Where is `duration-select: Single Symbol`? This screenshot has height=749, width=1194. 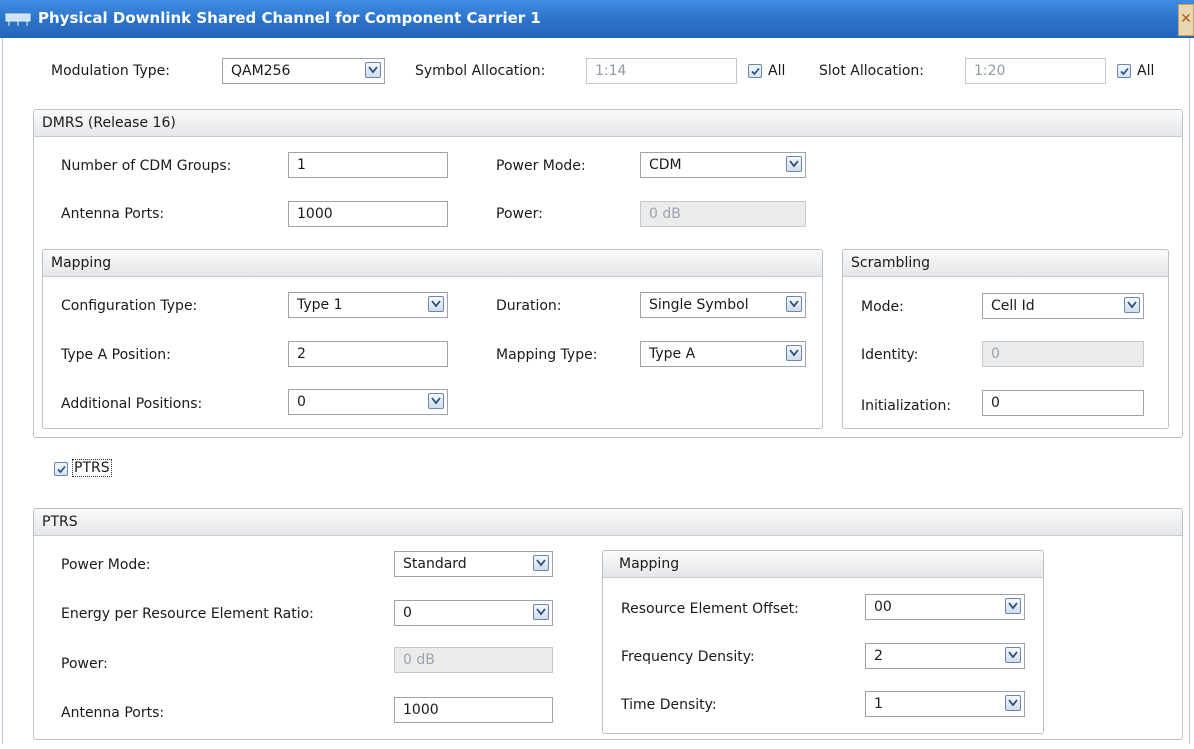 duration-select: Single Symbol is located at coordinates (723, 305).